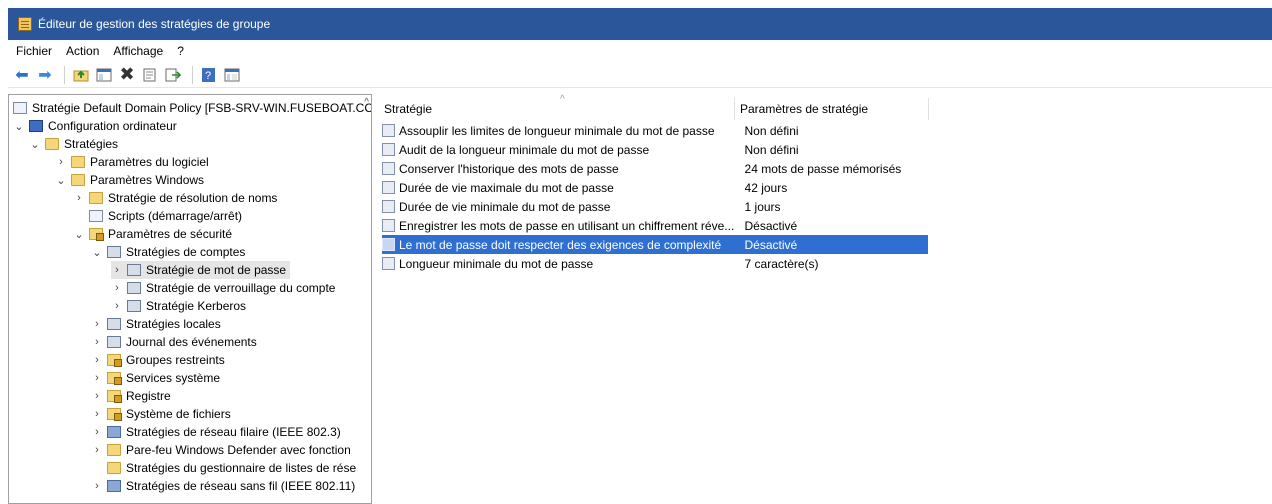 Image resolution: width=1272 pixels, height=504 pixels. Describe the element at coordinates (170, 234) in the screenshot. I see `tree-item-label: Paramètres de sécurité` at that location.